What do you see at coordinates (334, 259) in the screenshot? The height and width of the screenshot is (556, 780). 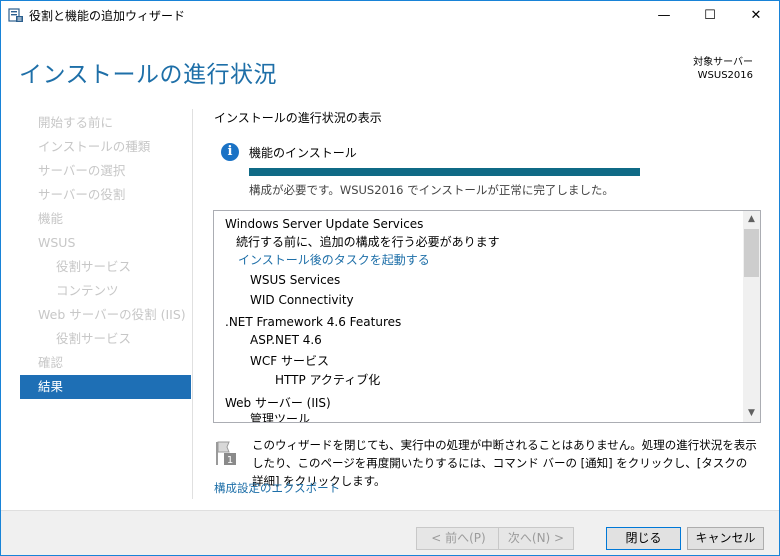 I see `post-install-tasks-link: インストール後のタスクを起動する` at bounding box center [334, 259].